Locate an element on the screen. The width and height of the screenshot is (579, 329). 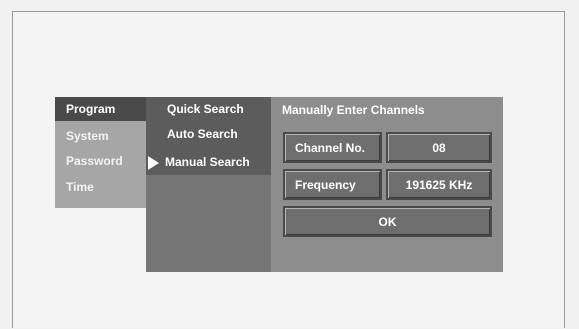
ok-button: OK is located at coordinates (387, 221).